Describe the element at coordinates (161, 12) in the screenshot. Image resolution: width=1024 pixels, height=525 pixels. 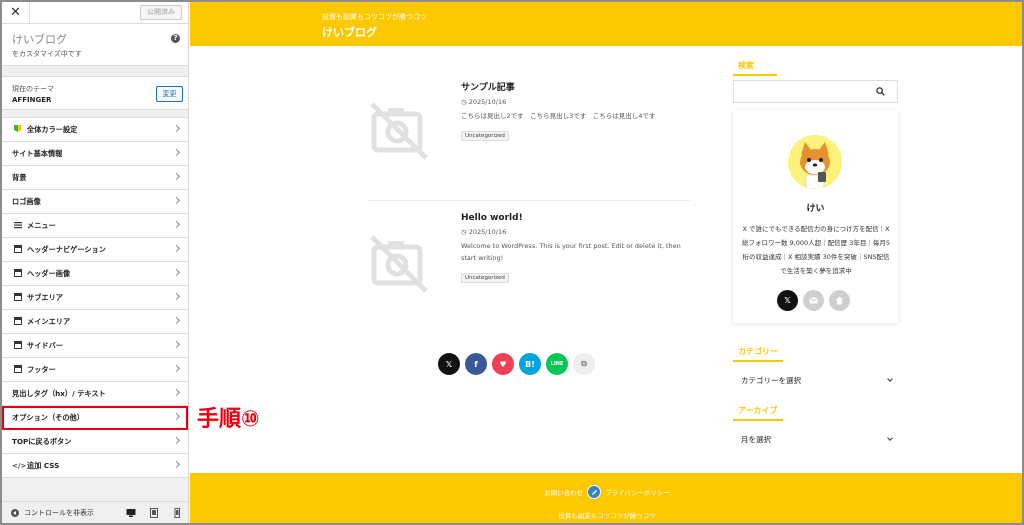
I see `publish-button: 公開済み` at that location.